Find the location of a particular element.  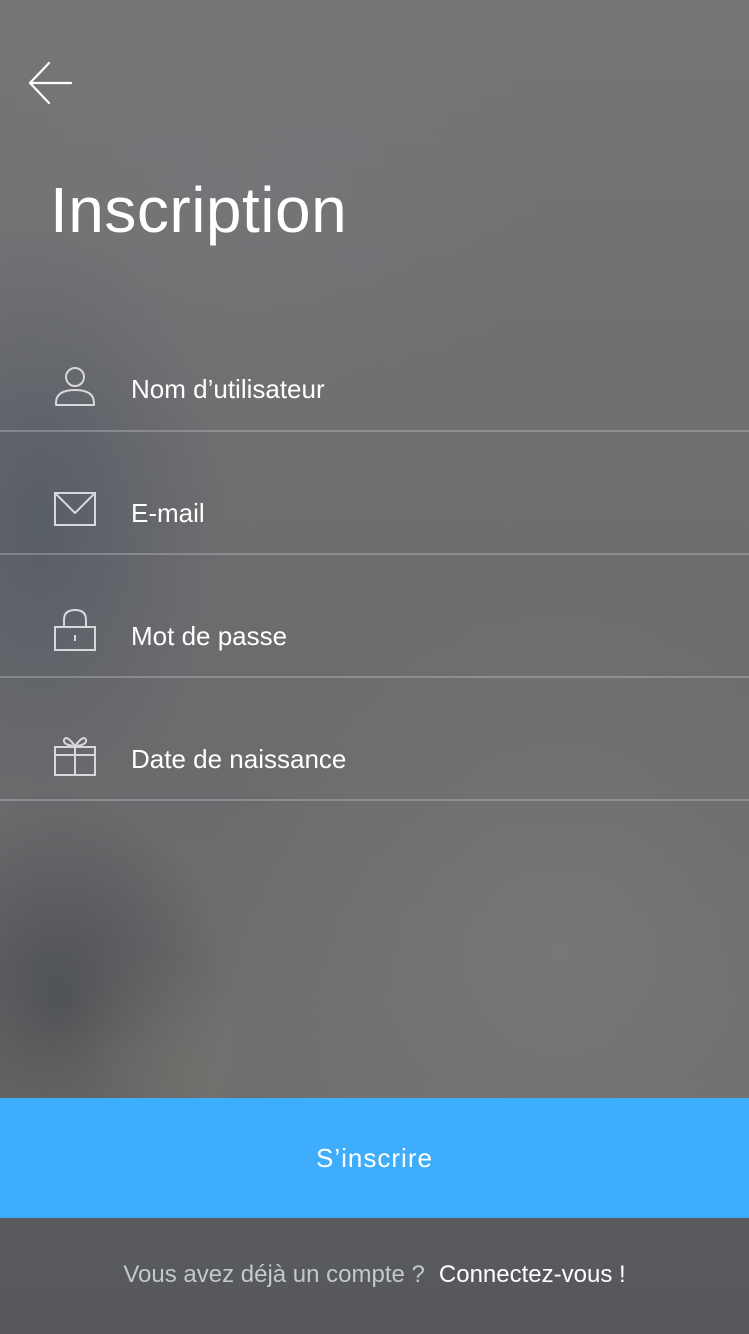

login-link: Connectez-vous ! is located at coordinates (532, 1274).